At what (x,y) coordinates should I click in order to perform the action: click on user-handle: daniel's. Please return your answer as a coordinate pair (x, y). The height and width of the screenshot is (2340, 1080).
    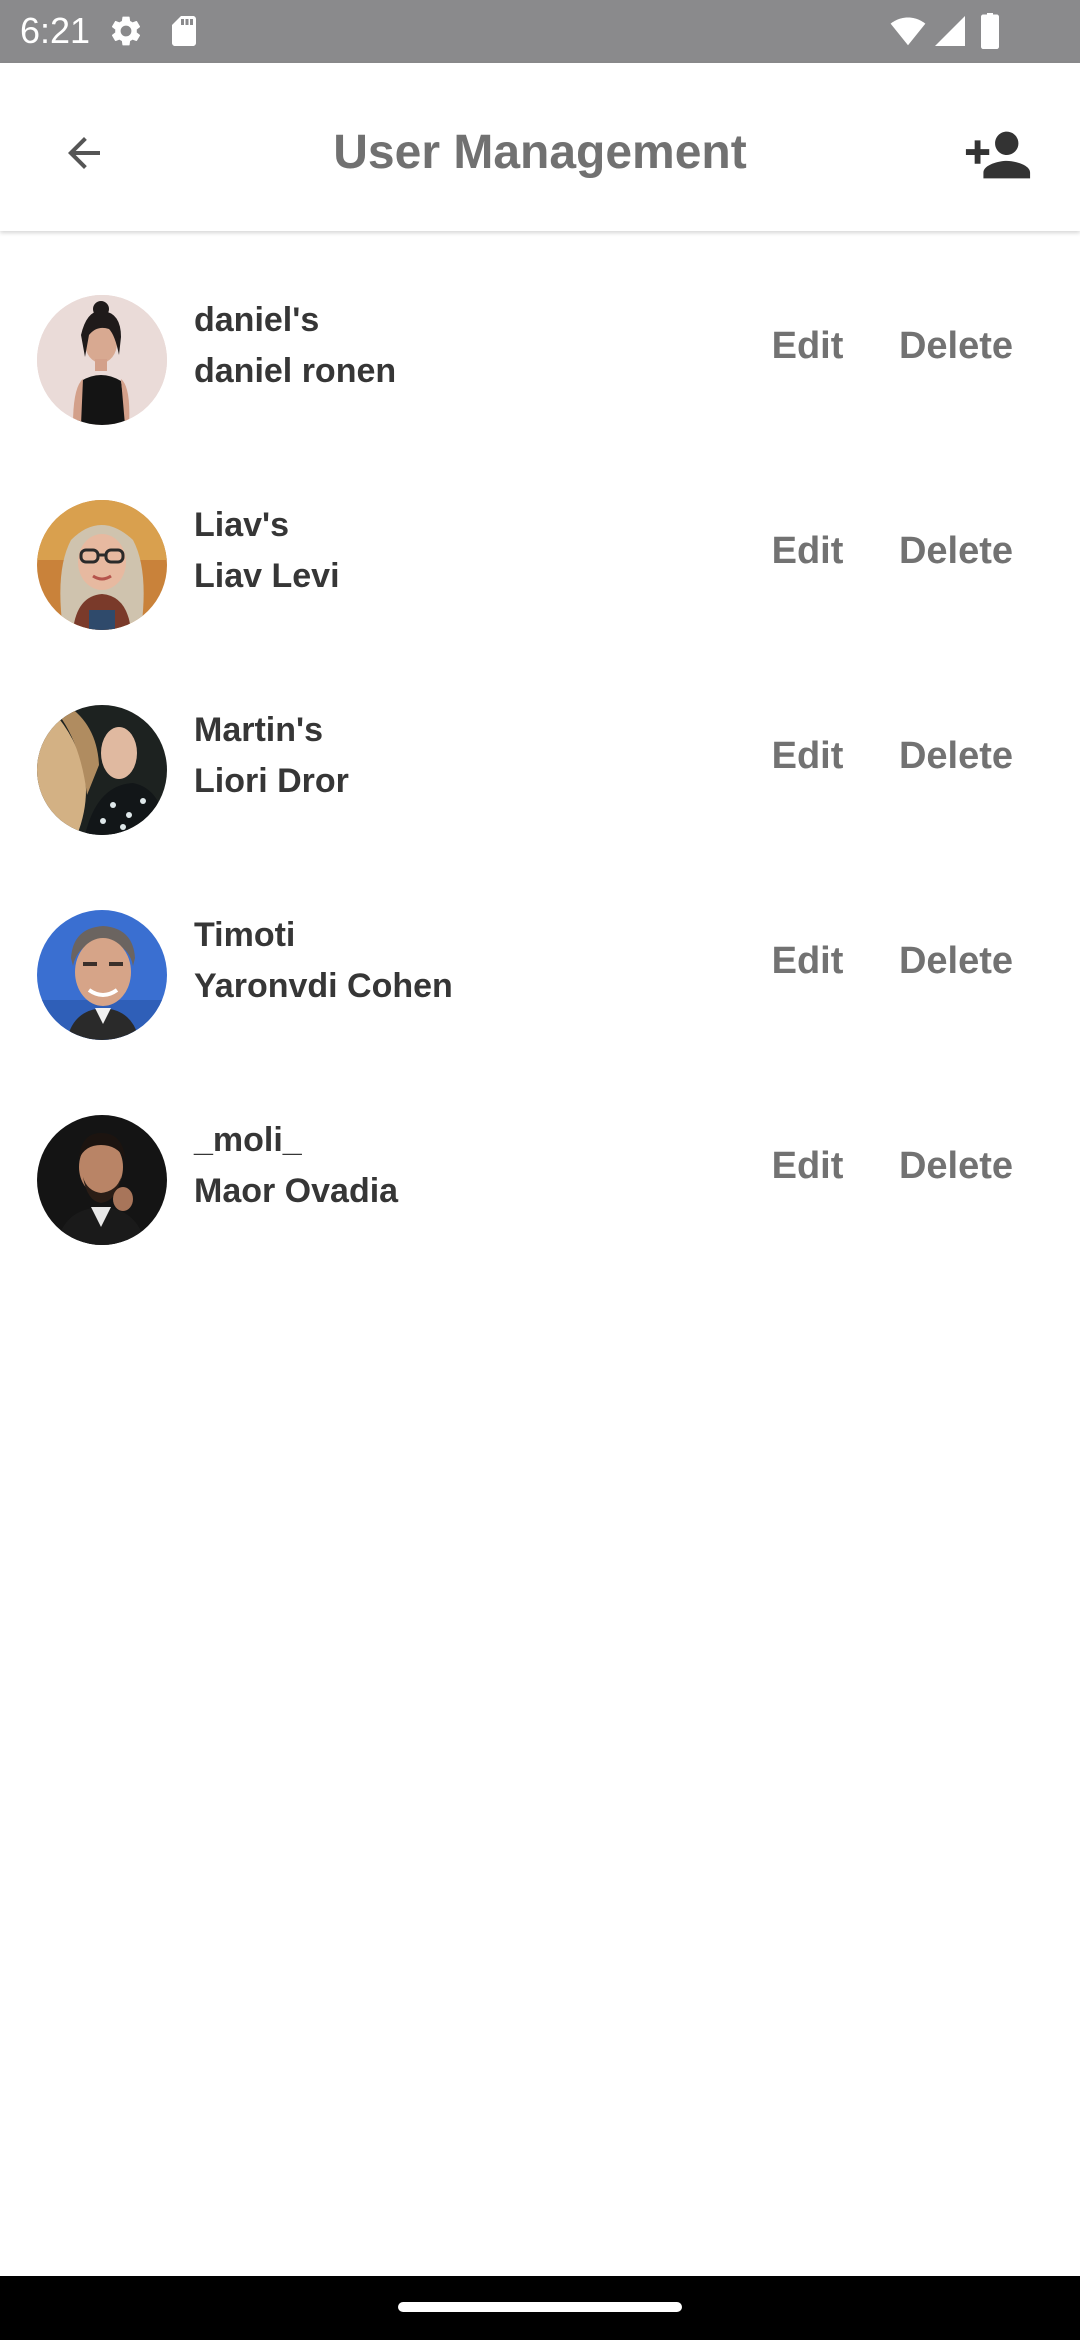
    Looking at the image, I should click on (257, 320).